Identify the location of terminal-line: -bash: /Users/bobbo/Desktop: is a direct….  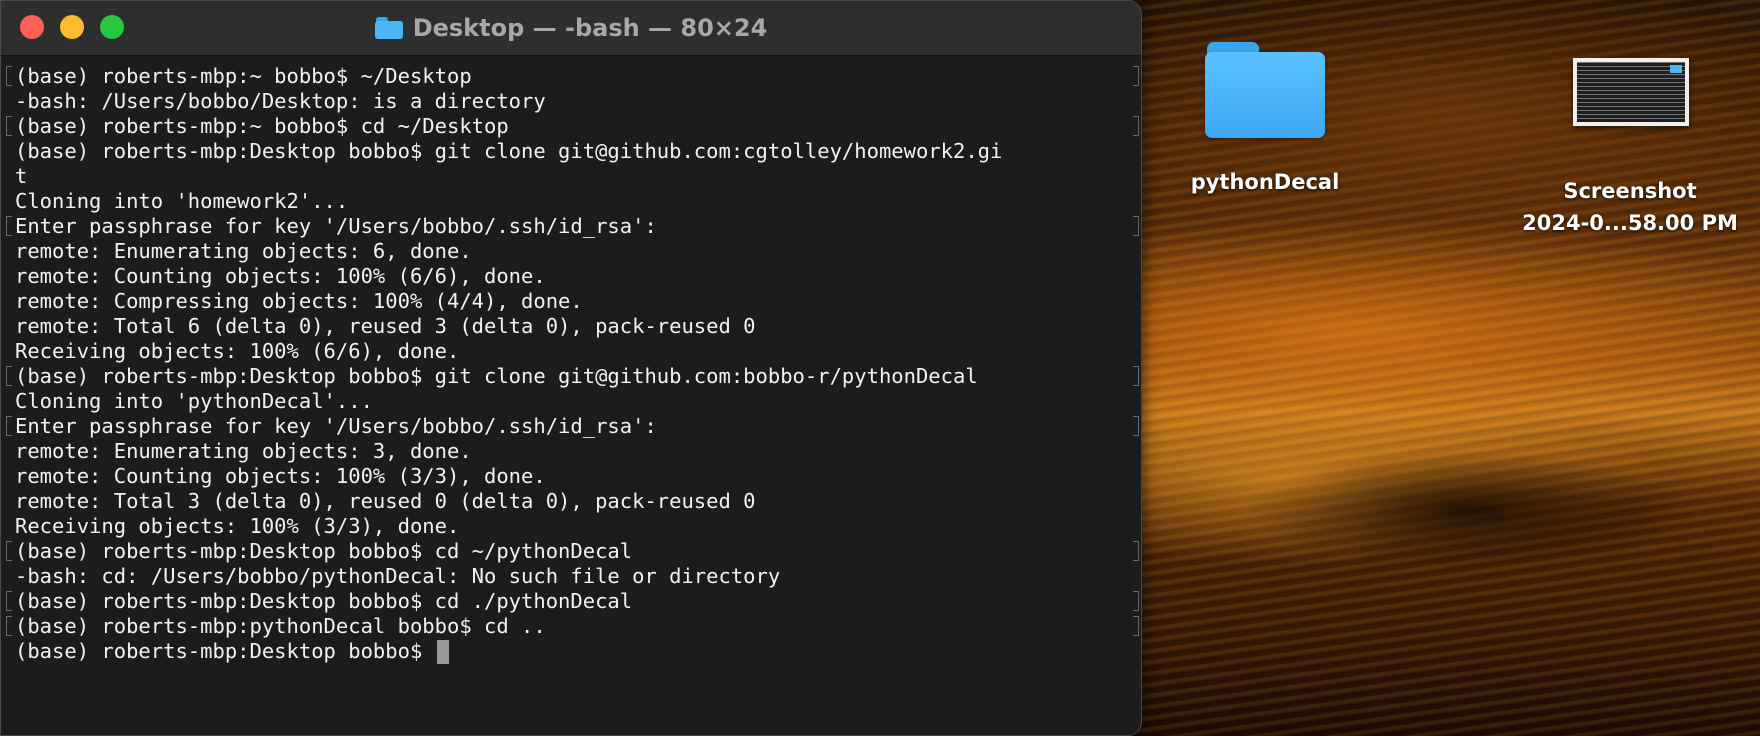
(280, 101).